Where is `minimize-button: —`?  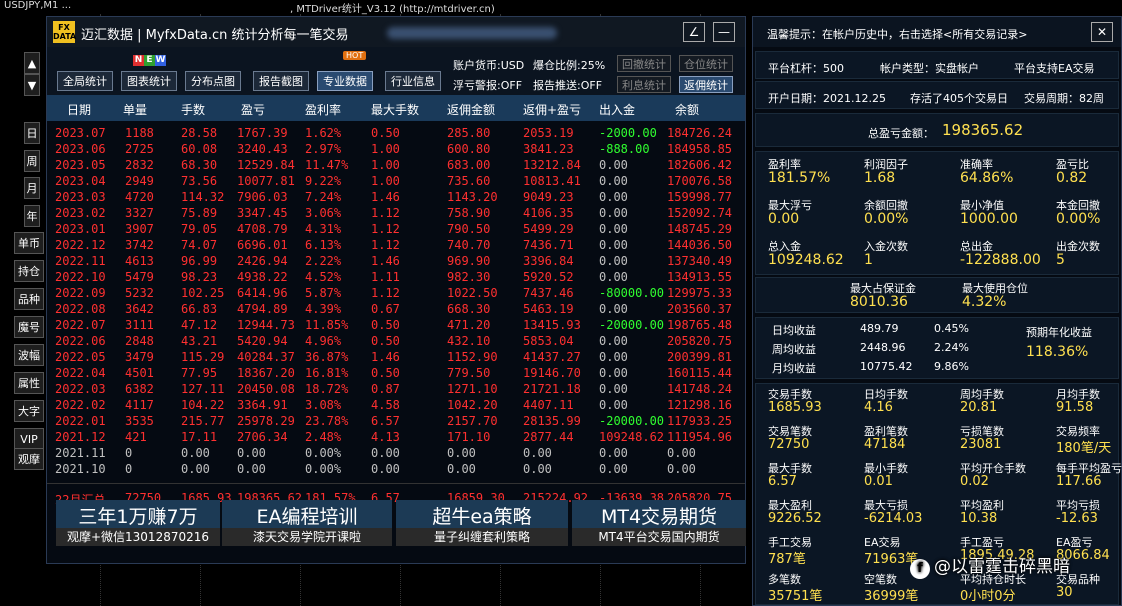 minimize-button: — is located at coordinates (724, 32).